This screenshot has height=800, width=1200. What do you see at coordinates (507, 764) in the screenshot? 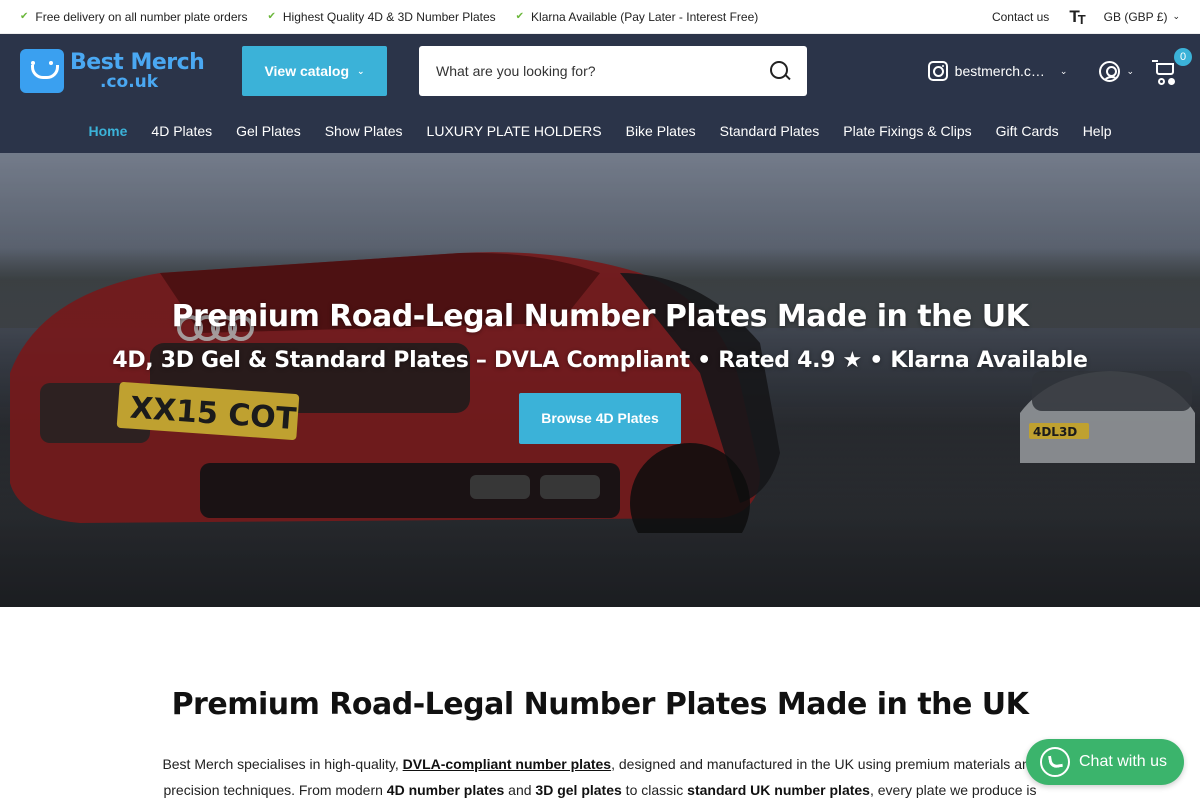
I see `dvla-compliant-link: DVLA-compliant number plates` at bounding box center [507, 764].